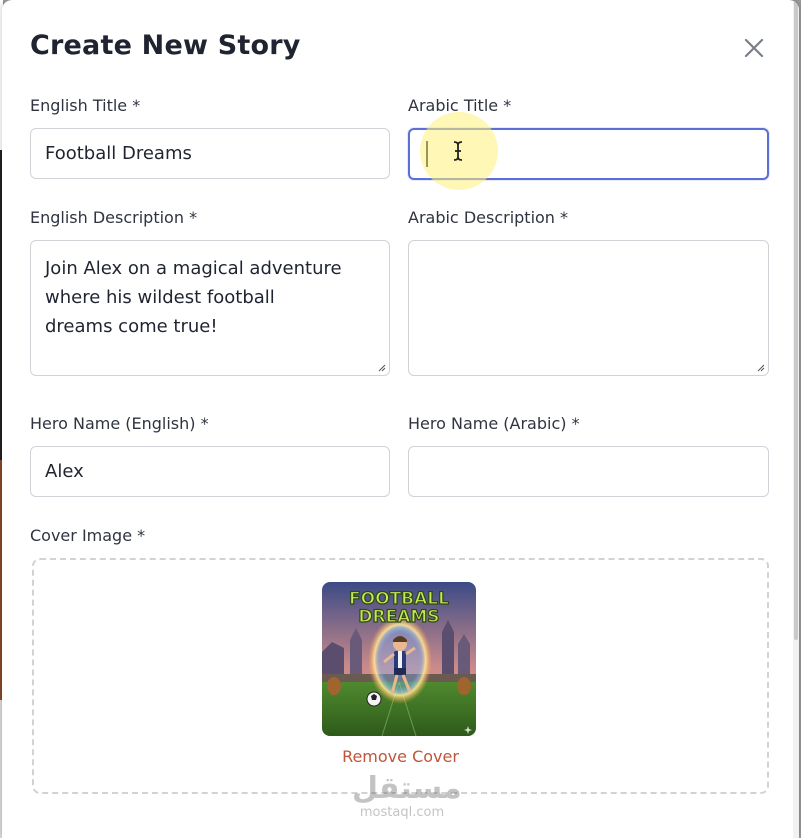  What do you see at coordinates (588, 308) in the screenshot?
I see `arabic-description-textarea` at bounding box center [588, 308].